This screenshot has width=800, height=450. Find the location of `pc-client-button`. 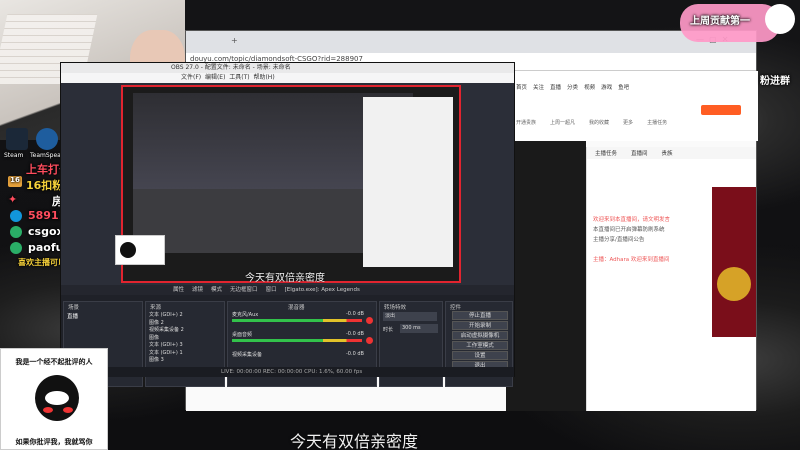

pc-client-button is located at coordinates (721, 110).